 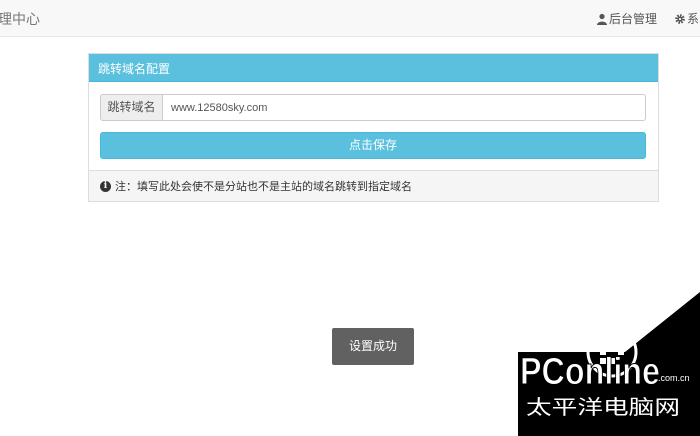 What do you see at coordinates (373, 68) in the screenshot?
I see `panel-heading: 跳转域名配置` at bounding box center [373, 68].